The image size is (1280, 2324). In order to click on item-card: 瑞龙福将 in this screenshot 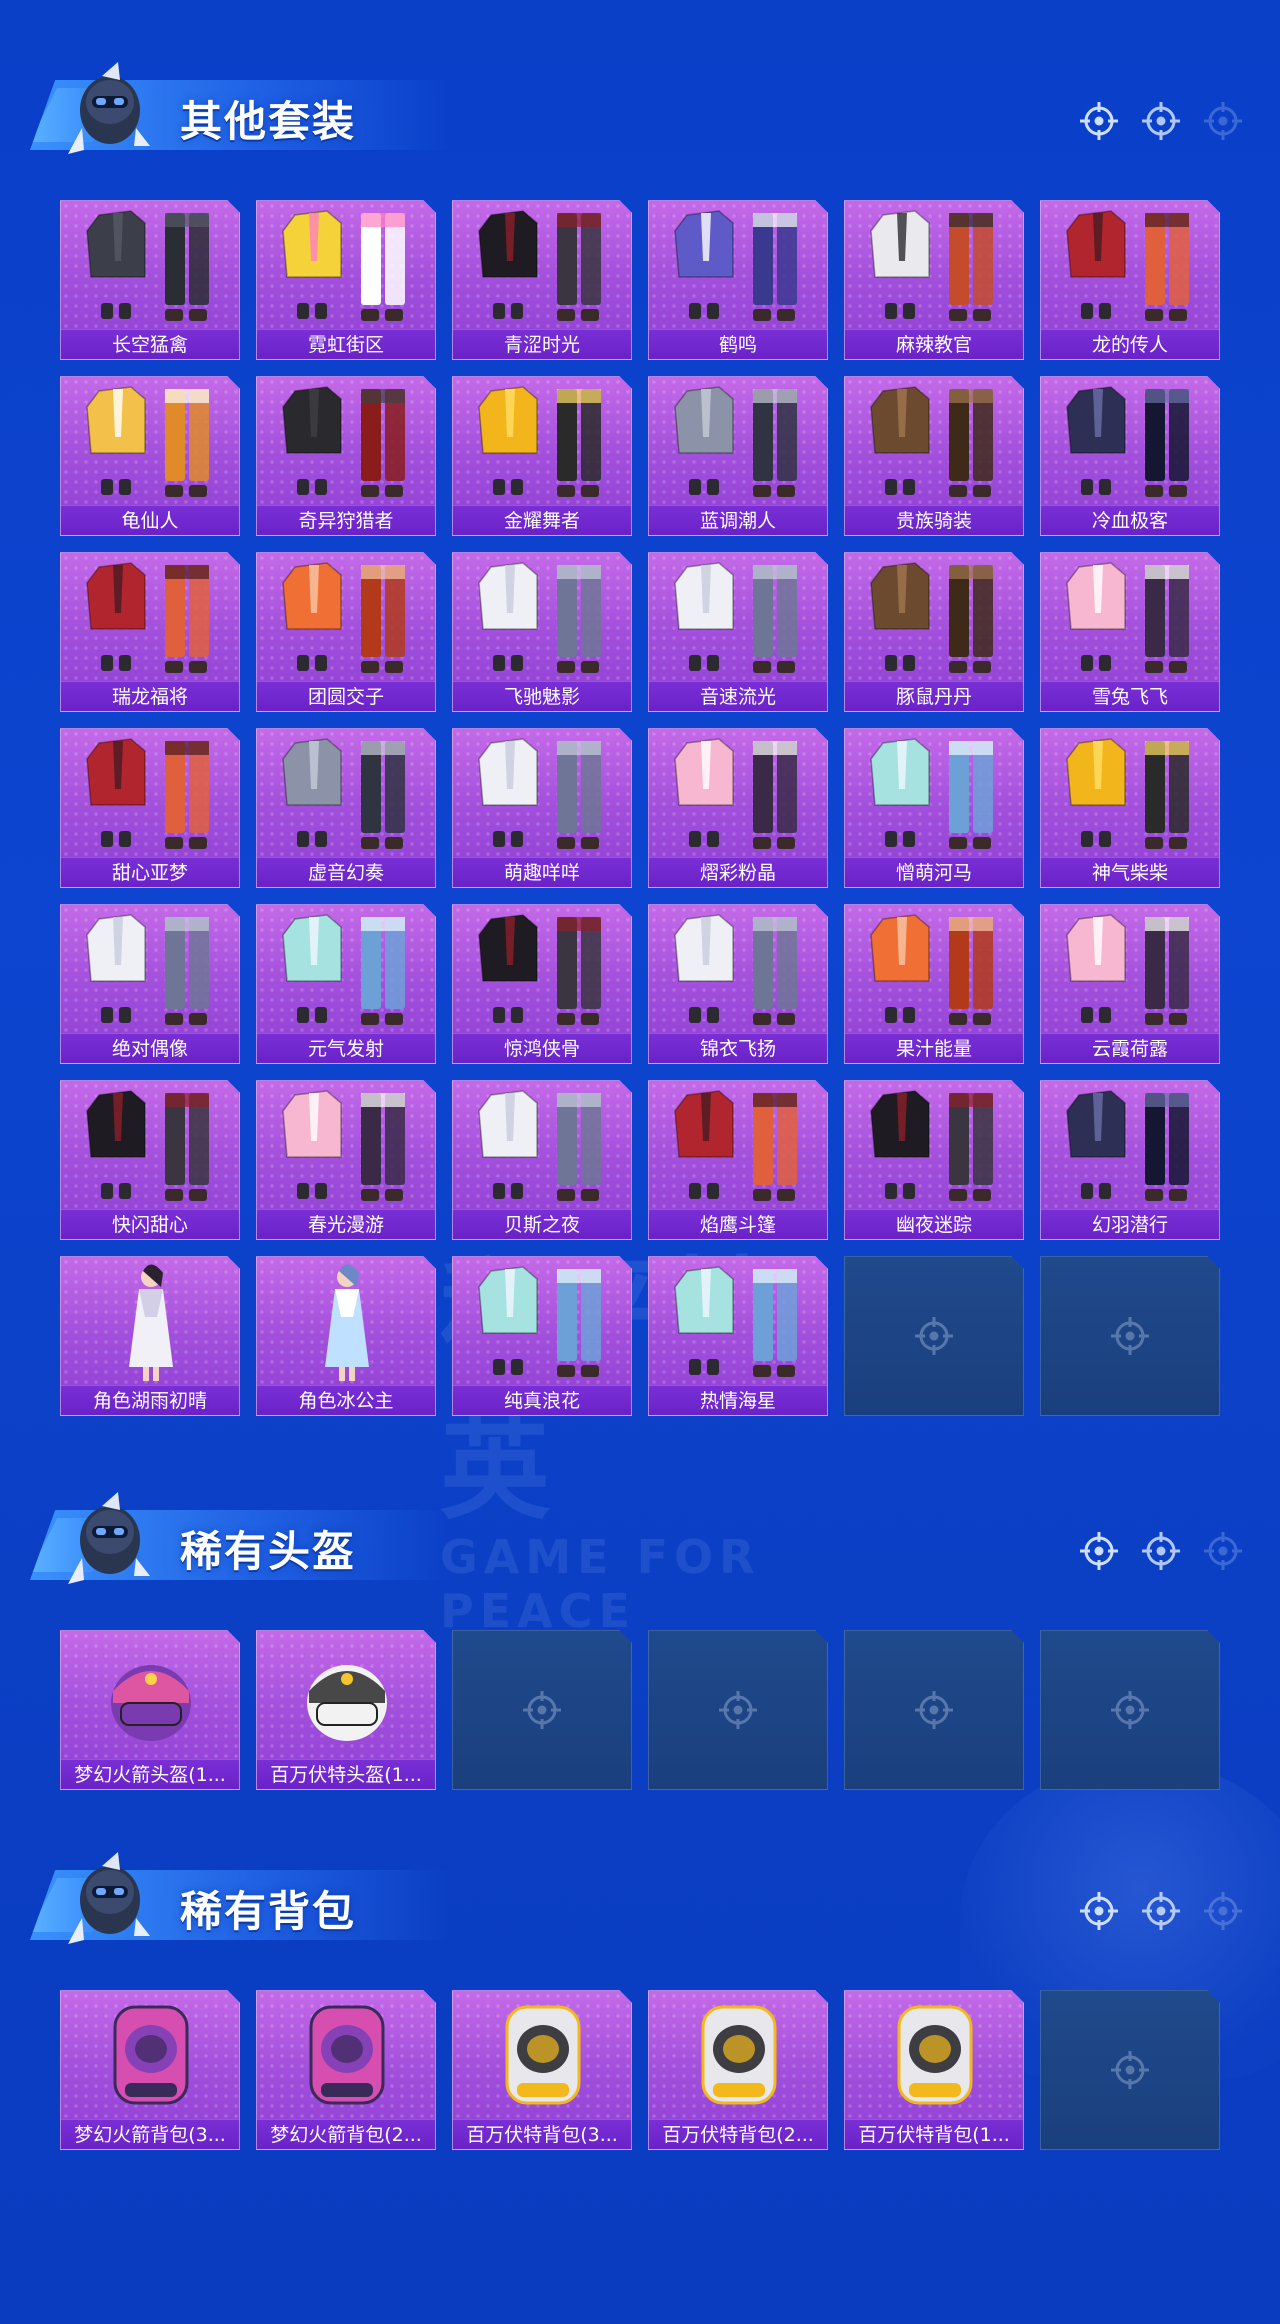, I will do `click(150, 632)`.